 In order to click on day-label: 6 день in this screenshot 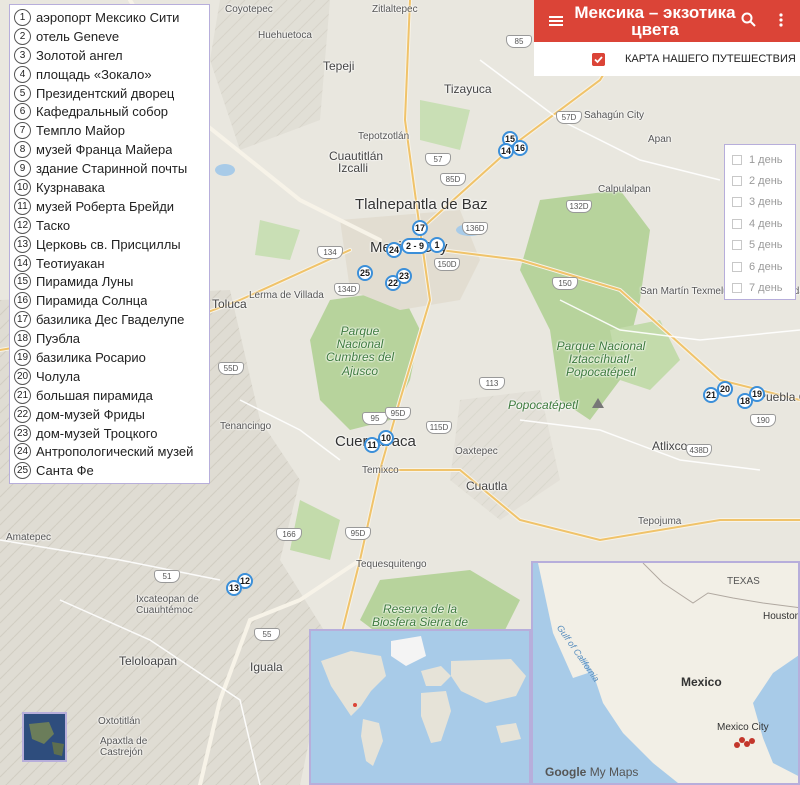, I will do `click(766, 266)`.